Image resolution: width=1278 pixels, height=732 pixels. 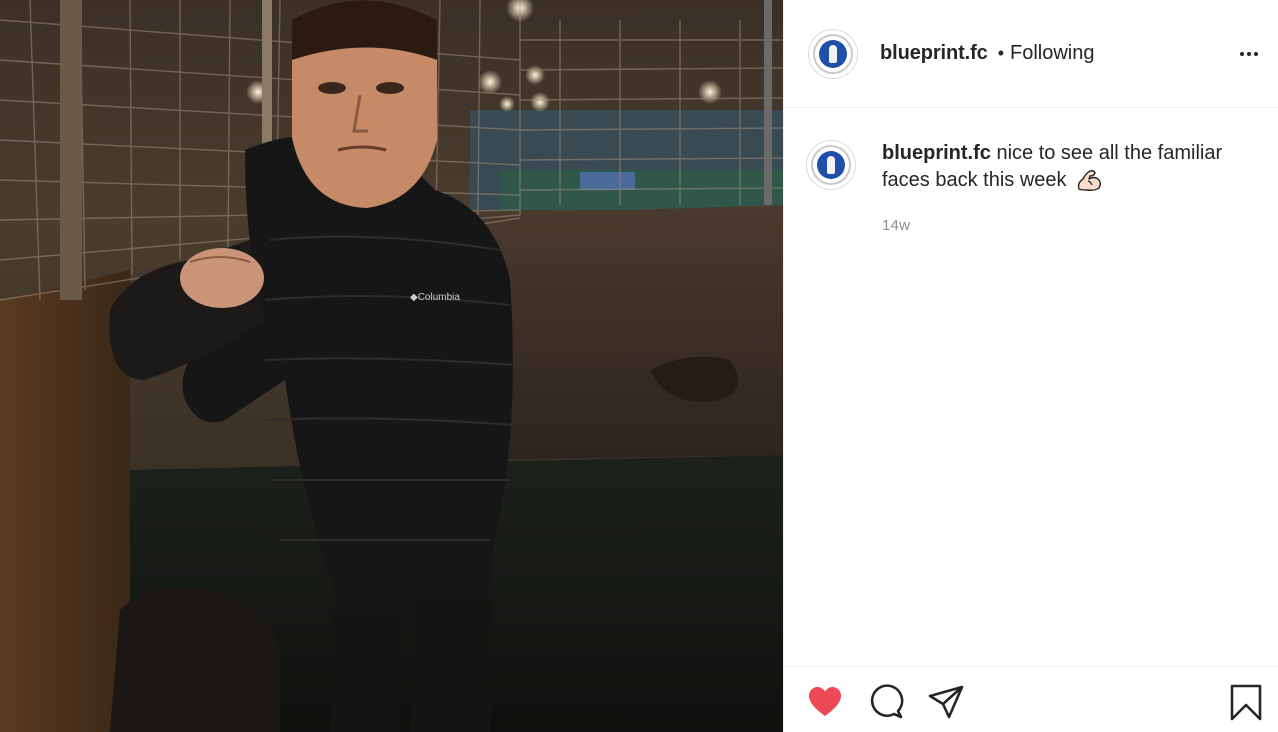 I want to click on caption-username: blueprint.fc, so click(x=936, y=153).